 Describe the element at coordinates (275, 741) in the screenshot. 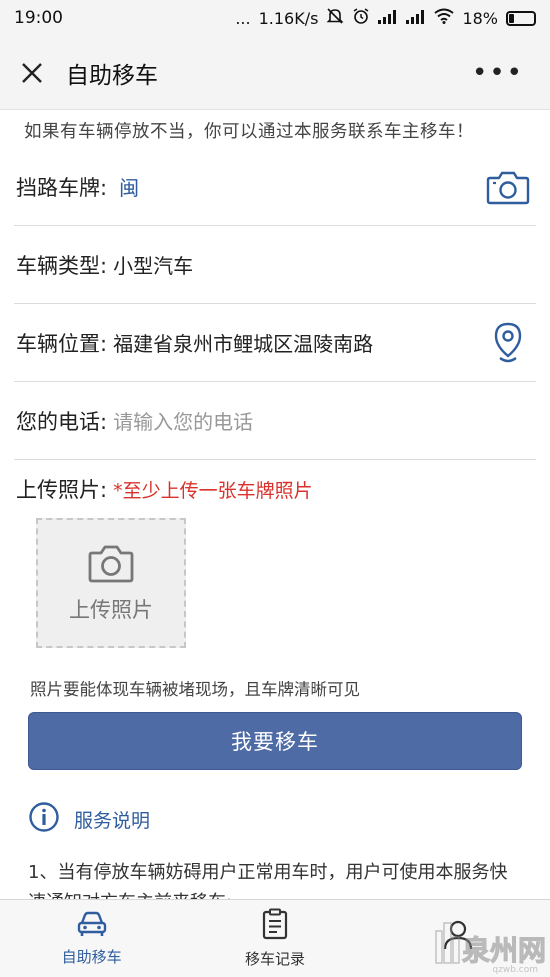

I see `submit-button: 我要移车` at that location.